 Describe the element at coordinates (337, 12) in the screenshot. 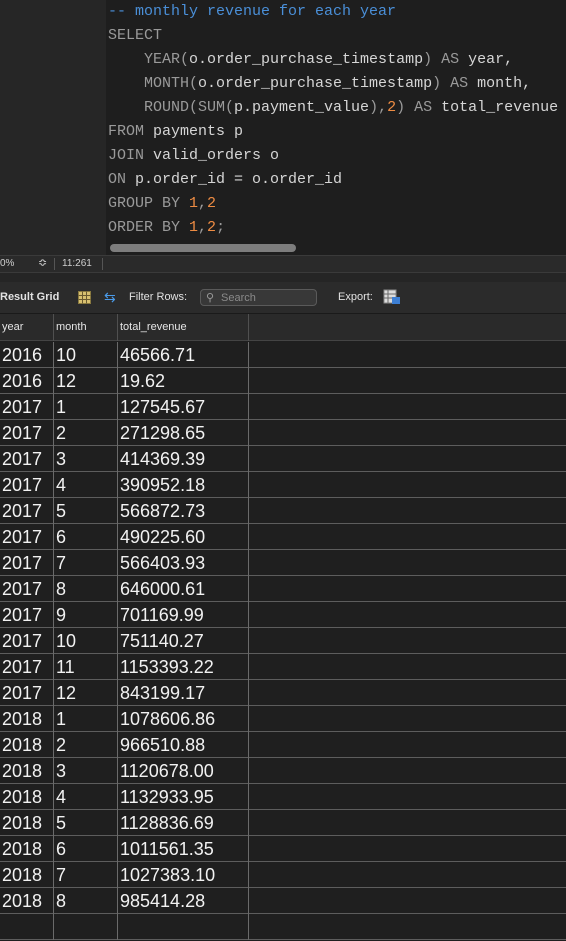

I see `code-line: -- monthly revenue for each year` at that location.